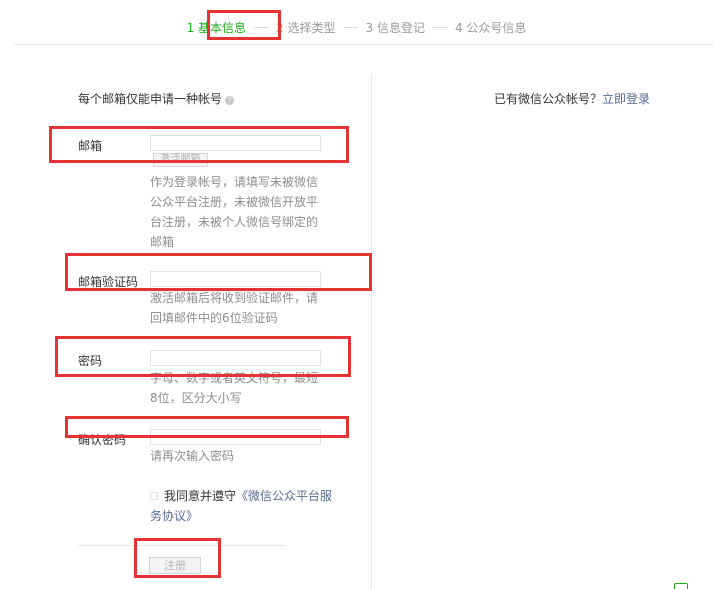 The width and height of the screenshot is (713, 589). I want to click on annotation-box-register, so click(177, 558).